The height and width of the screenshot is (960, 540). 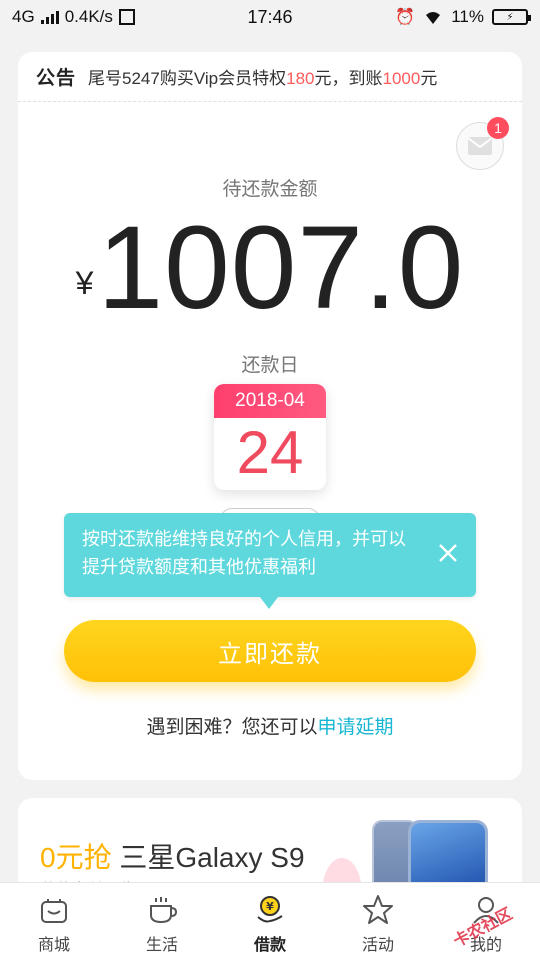 I want to click on tab-label: 生活, so click(x=161, y=945).